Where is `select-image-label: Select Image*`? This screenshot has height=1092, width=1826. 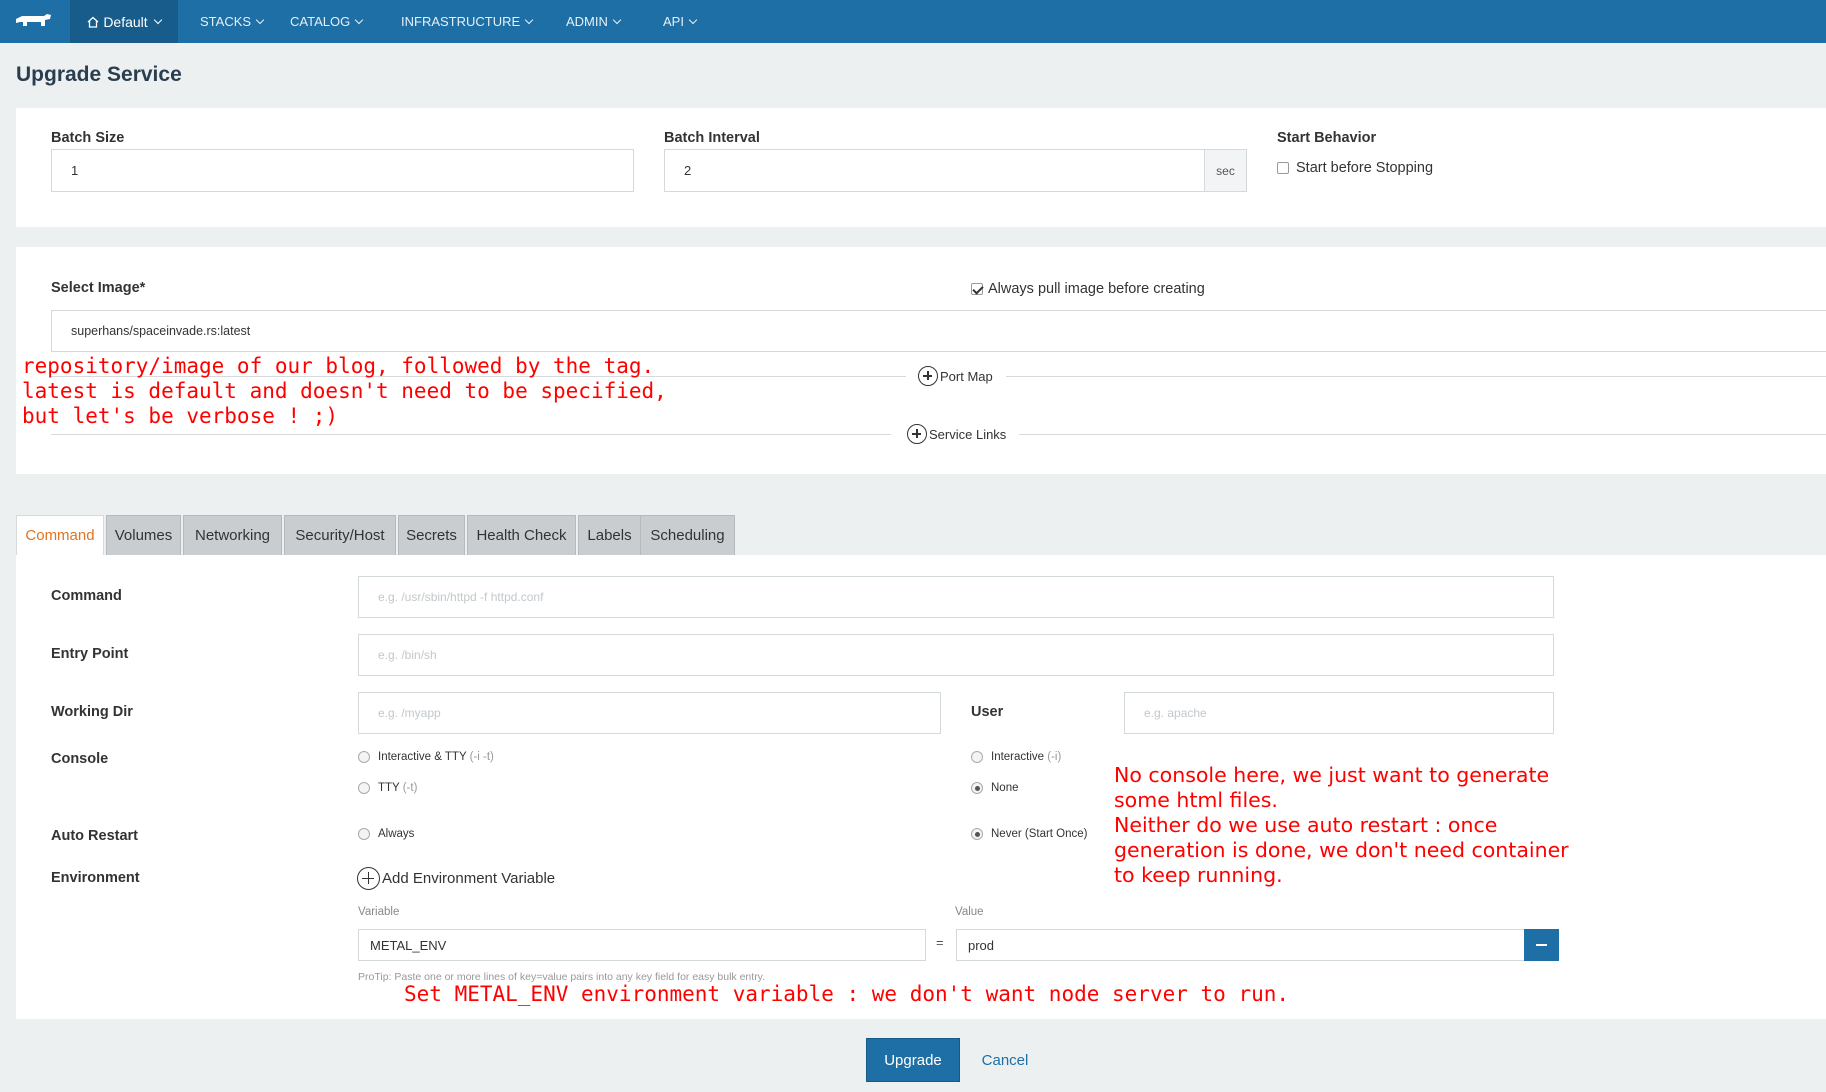 select-image-label: Select Image* is located at coordinates (98, 288).